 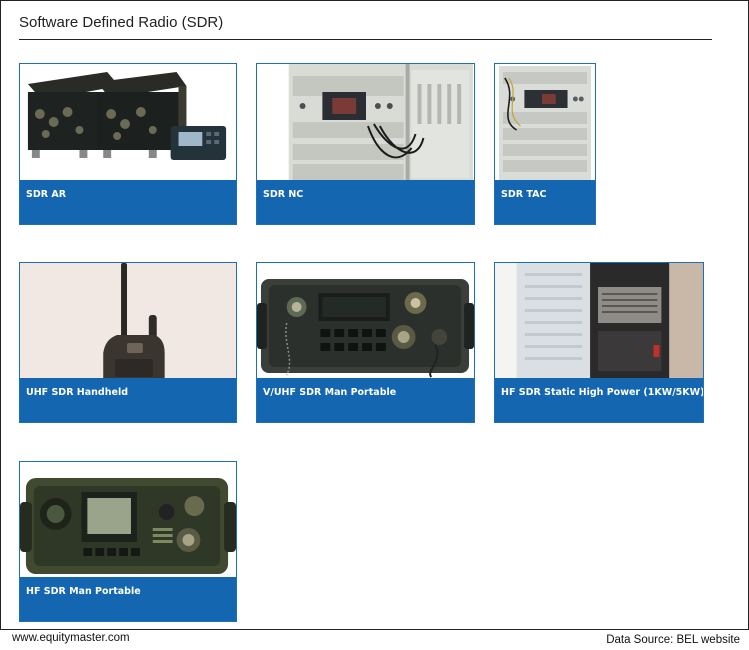 I want to click on website-credit: www.equitymaster.com, so click(x=71, y=638).